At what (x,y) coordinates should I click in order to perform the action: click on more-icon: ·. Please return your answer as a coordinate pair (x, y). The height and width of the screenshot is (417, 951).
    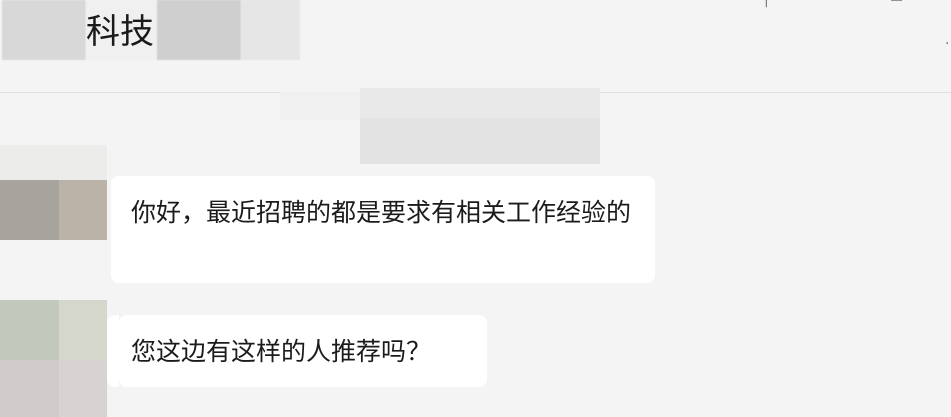
    Looking at the image, I should click on (947, 44).